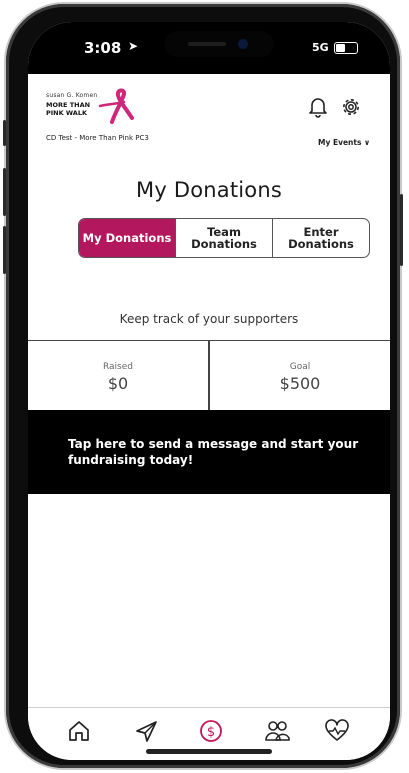 The width and height of the screenshot is (409, 773). Describe the element at coordinates (127, 238) in the screenshot. I see `tab-my-donations: My Donations` at that location.